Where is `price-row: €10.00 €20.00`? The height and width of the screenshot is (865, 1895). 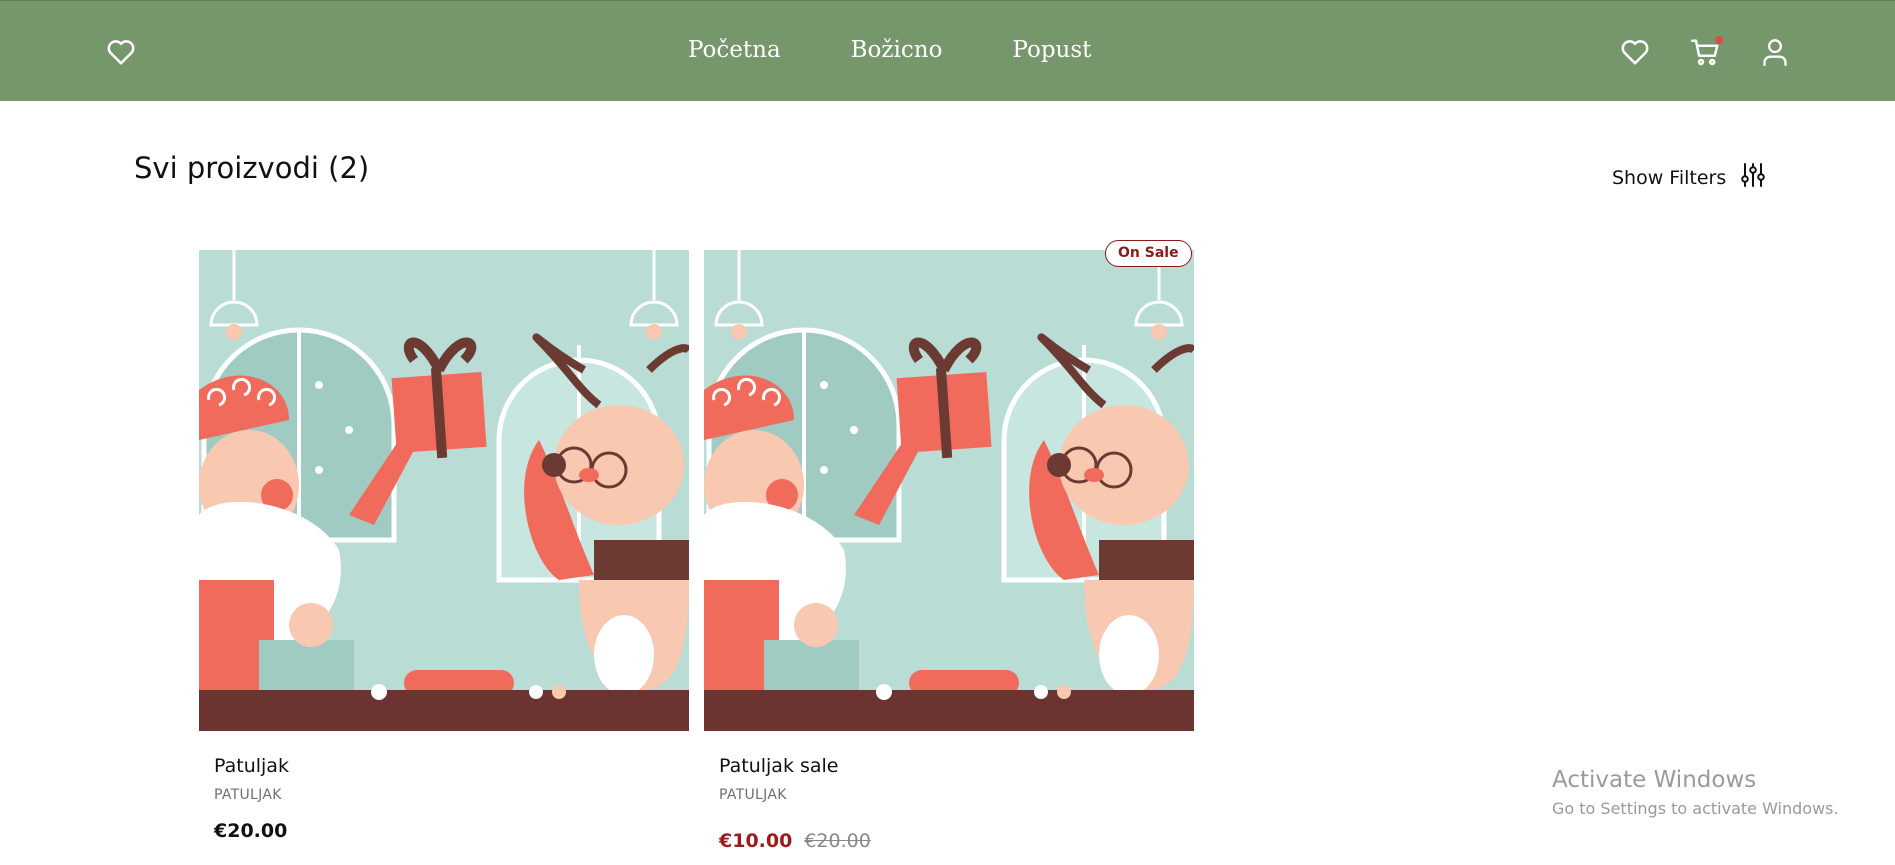 price-row: €10.00 €20.00 is located at coordinates (795, 841).